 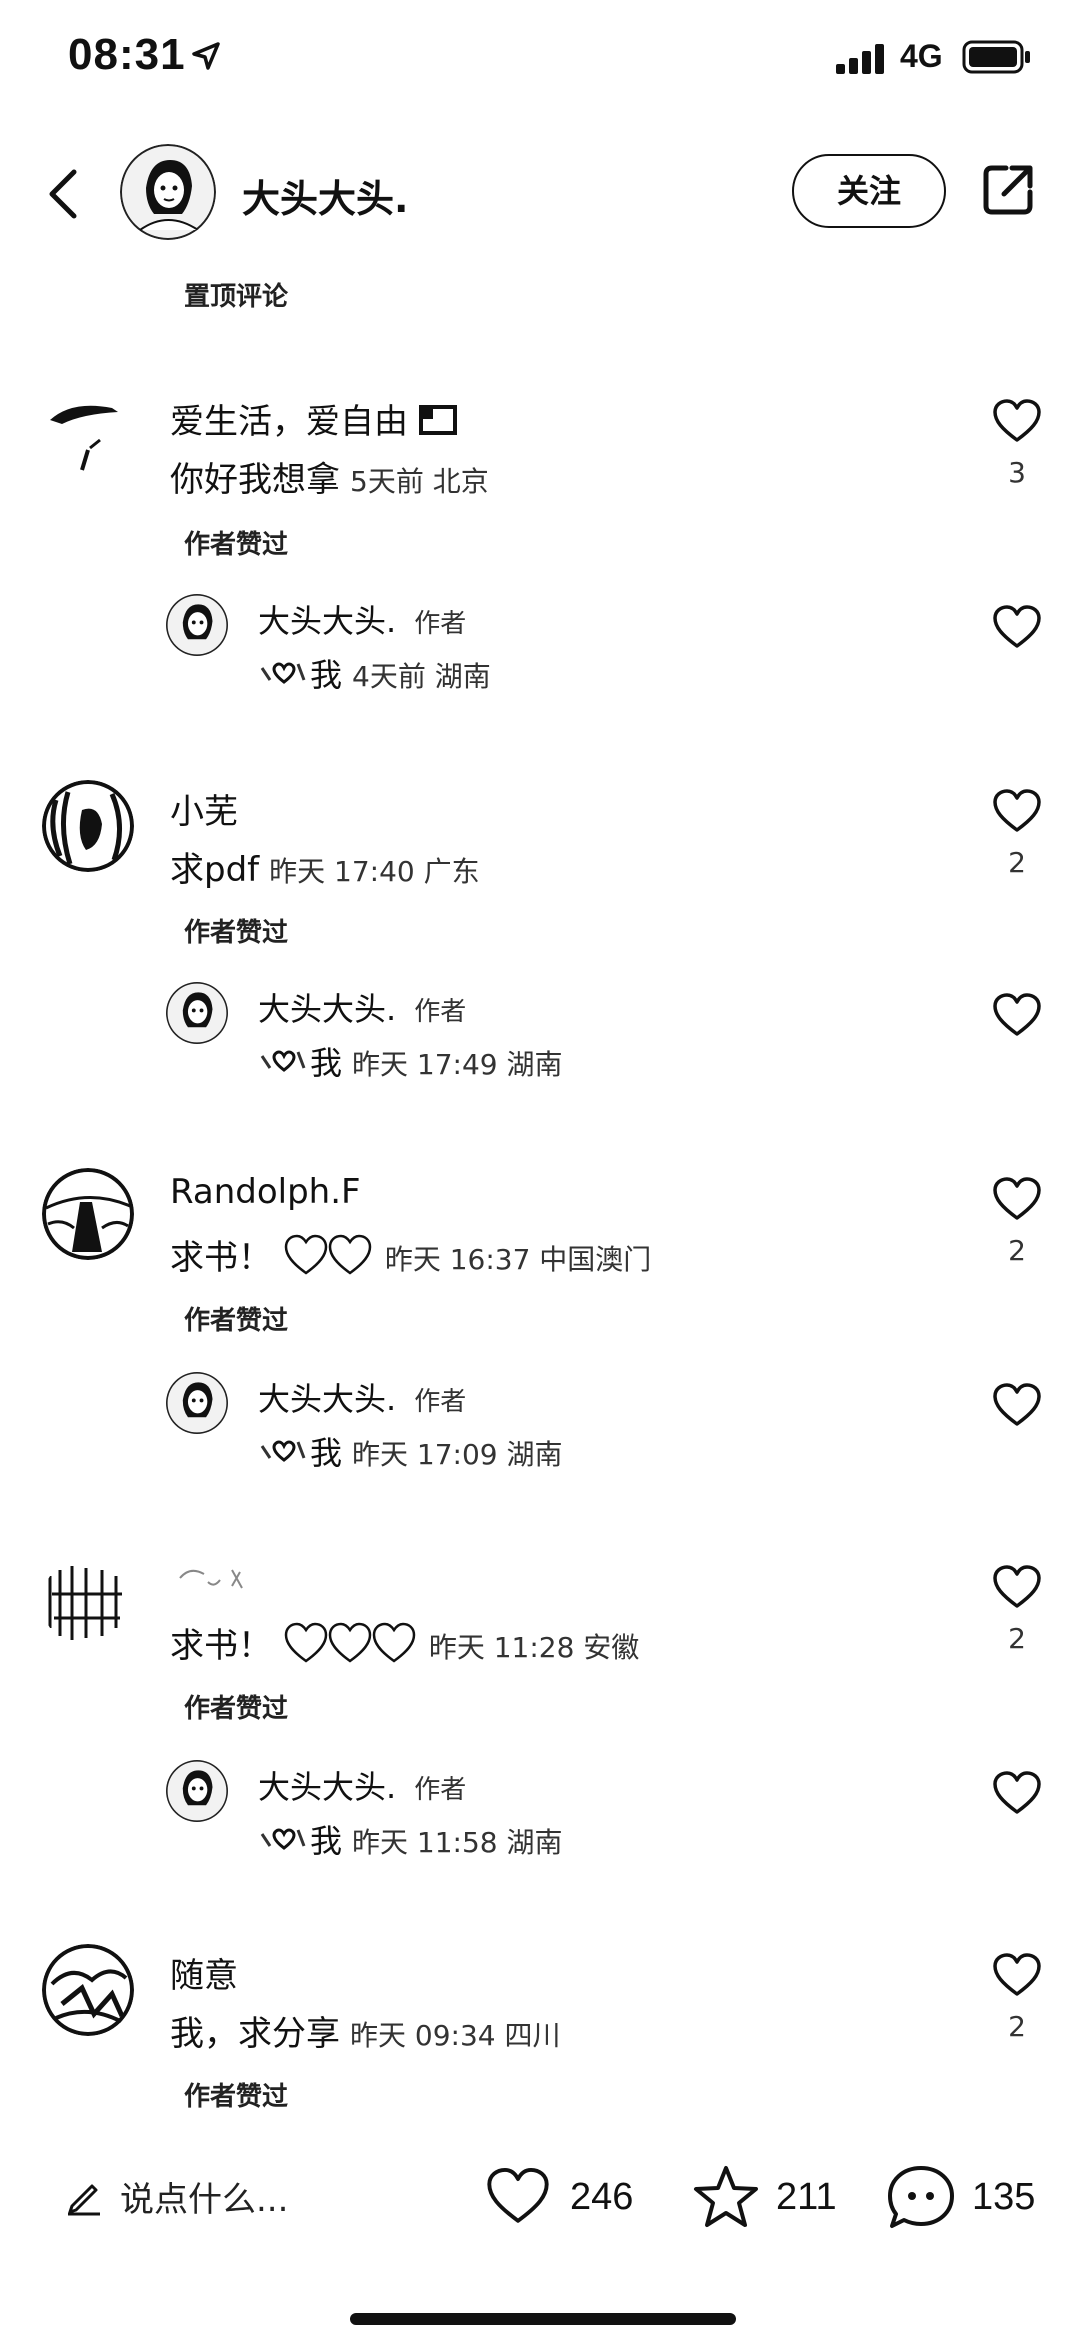 I want to click on like-total: 246, so click(x=602, y=2197).